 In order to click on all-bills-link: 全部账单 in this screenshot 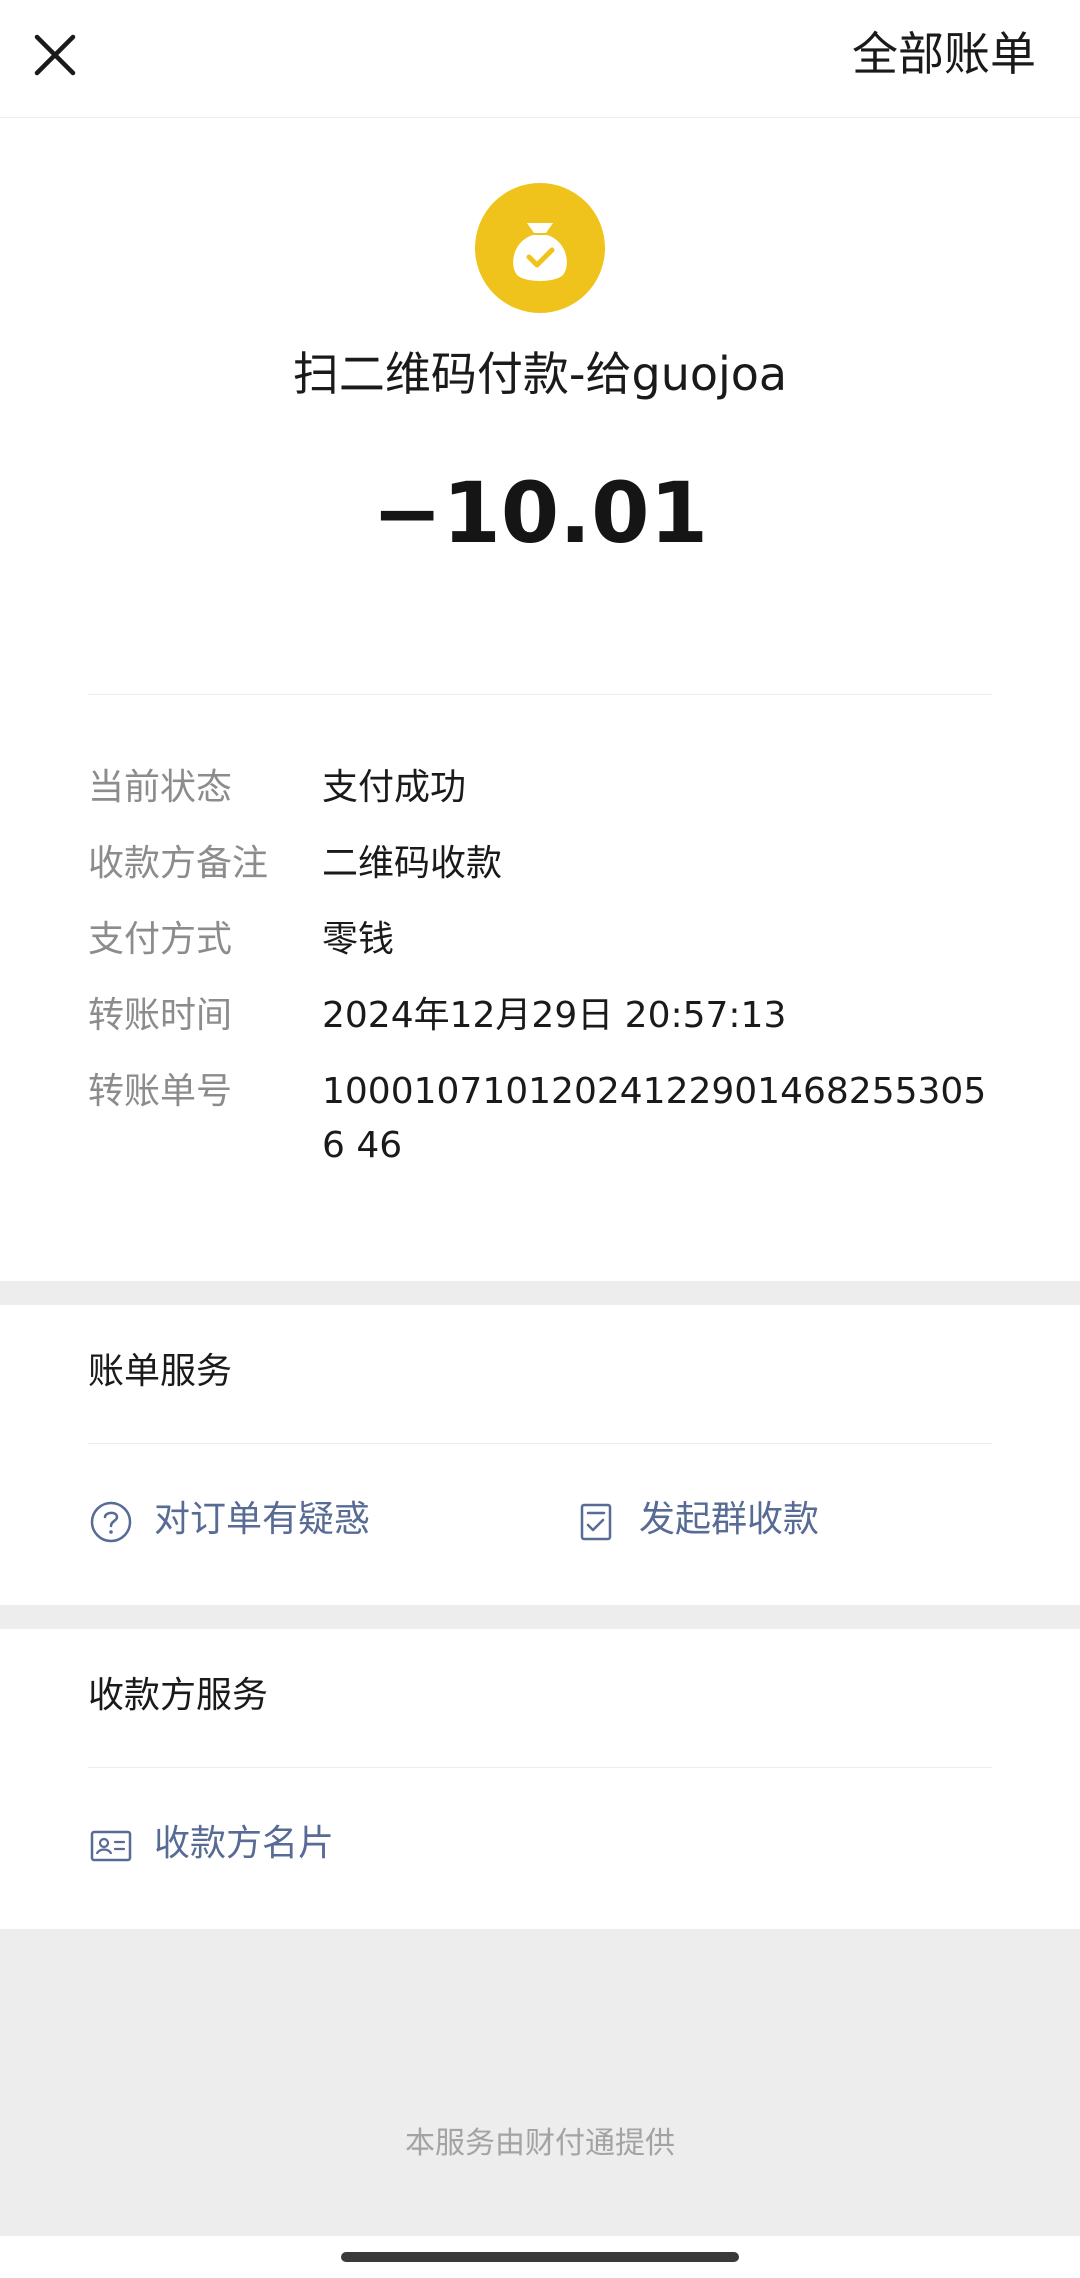, I will do `click(944, 54)`.